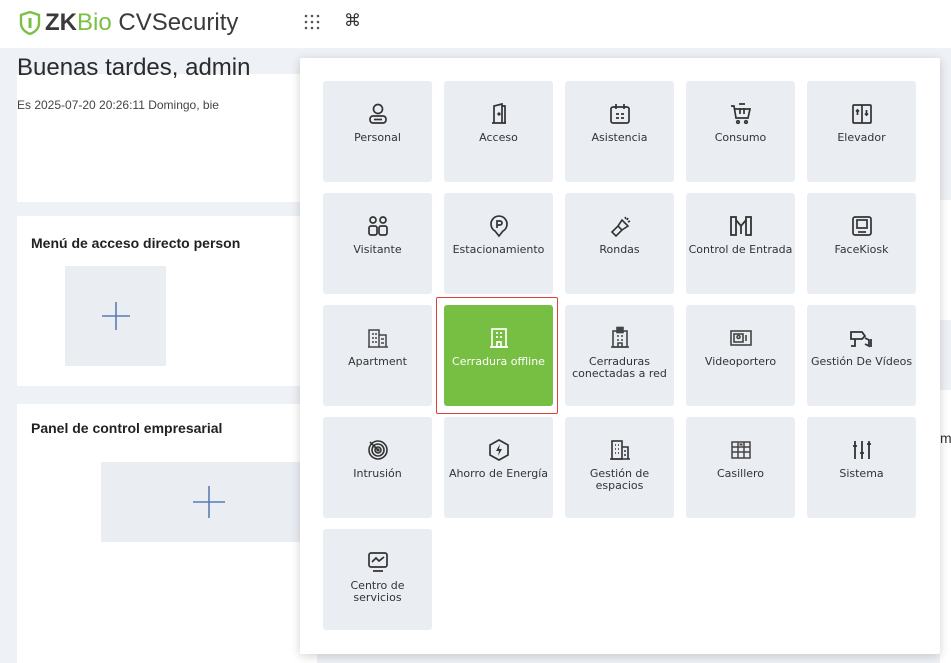 Image resolution: width=951 pixels, height=663 pixels. I want to click on module-tile-videoportero: Videoportero, so click(740, 355).